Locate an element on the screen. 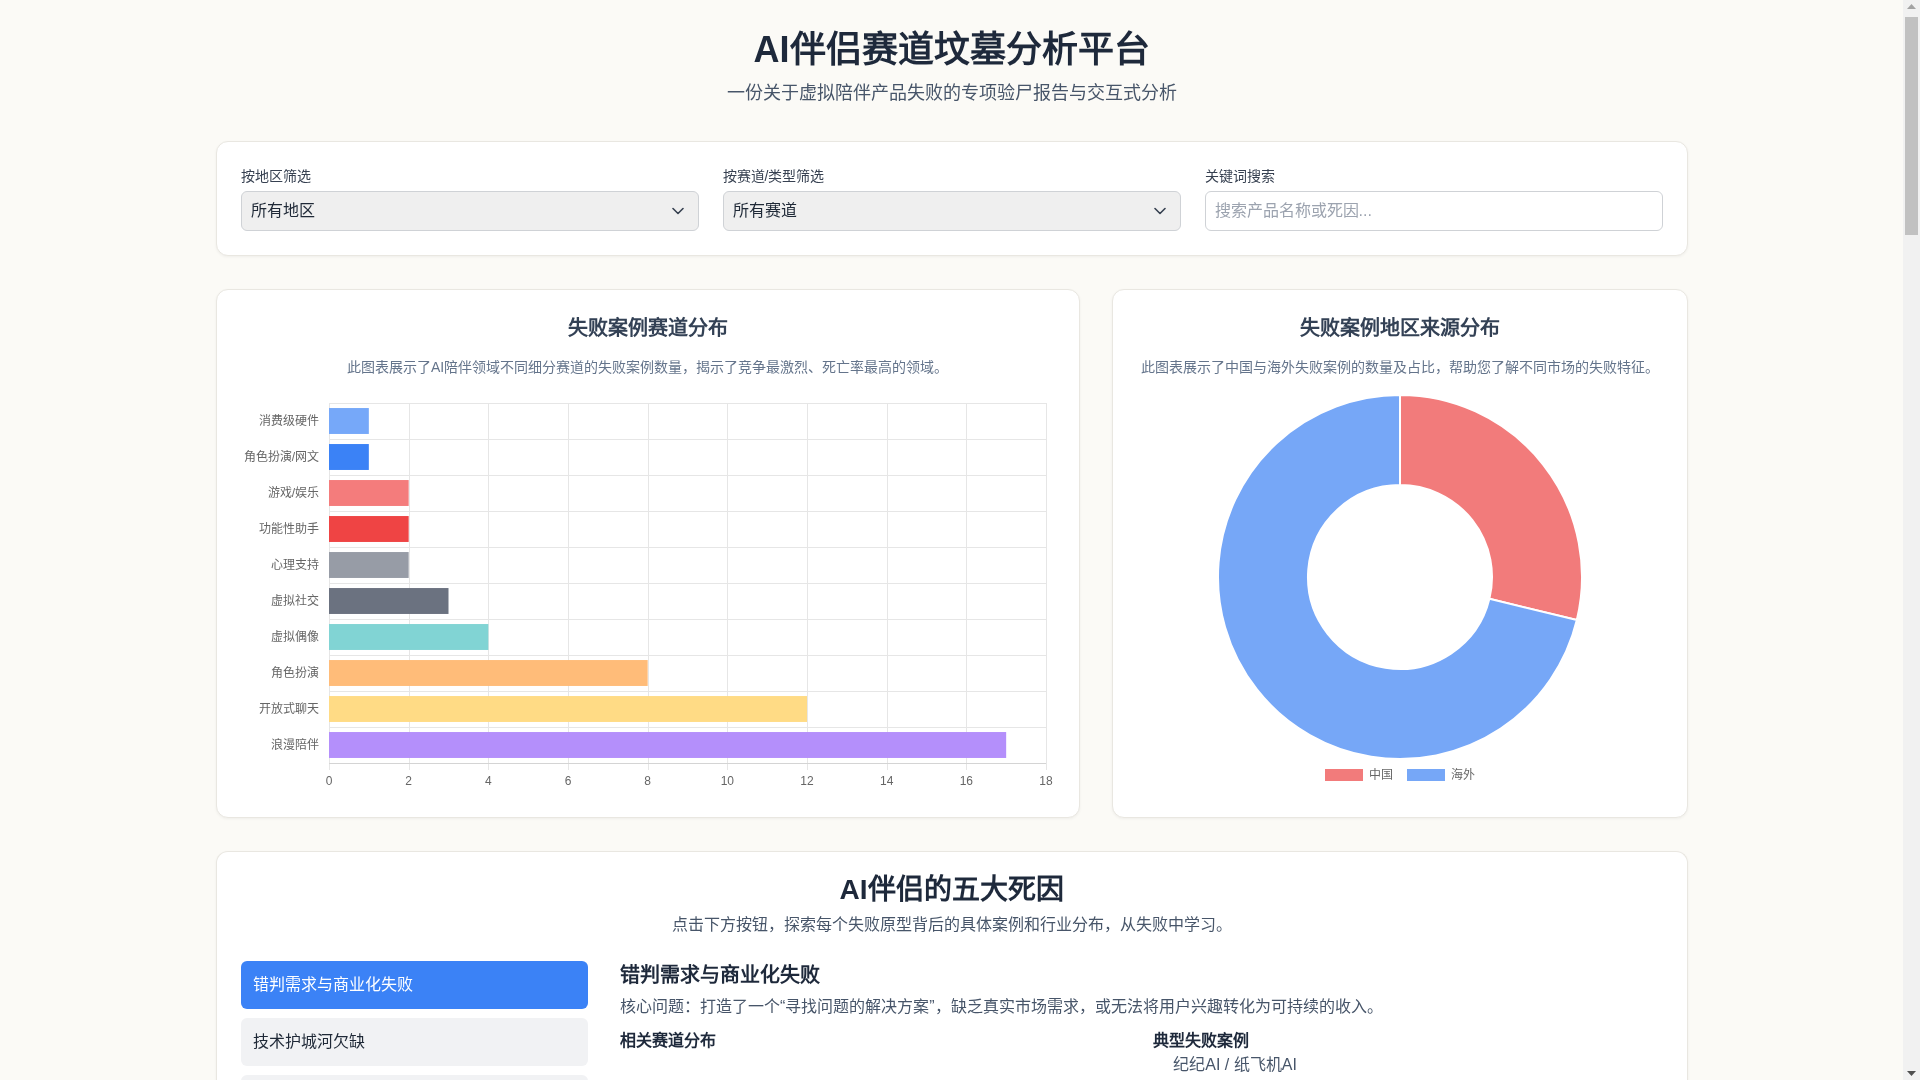 The image size is (1920, 1080). chart-description: 此图表展示了中国与海外失败案例的数量及占比，帮助您了解不同市场的失败特征。 is located at coordinates (1399, 367).